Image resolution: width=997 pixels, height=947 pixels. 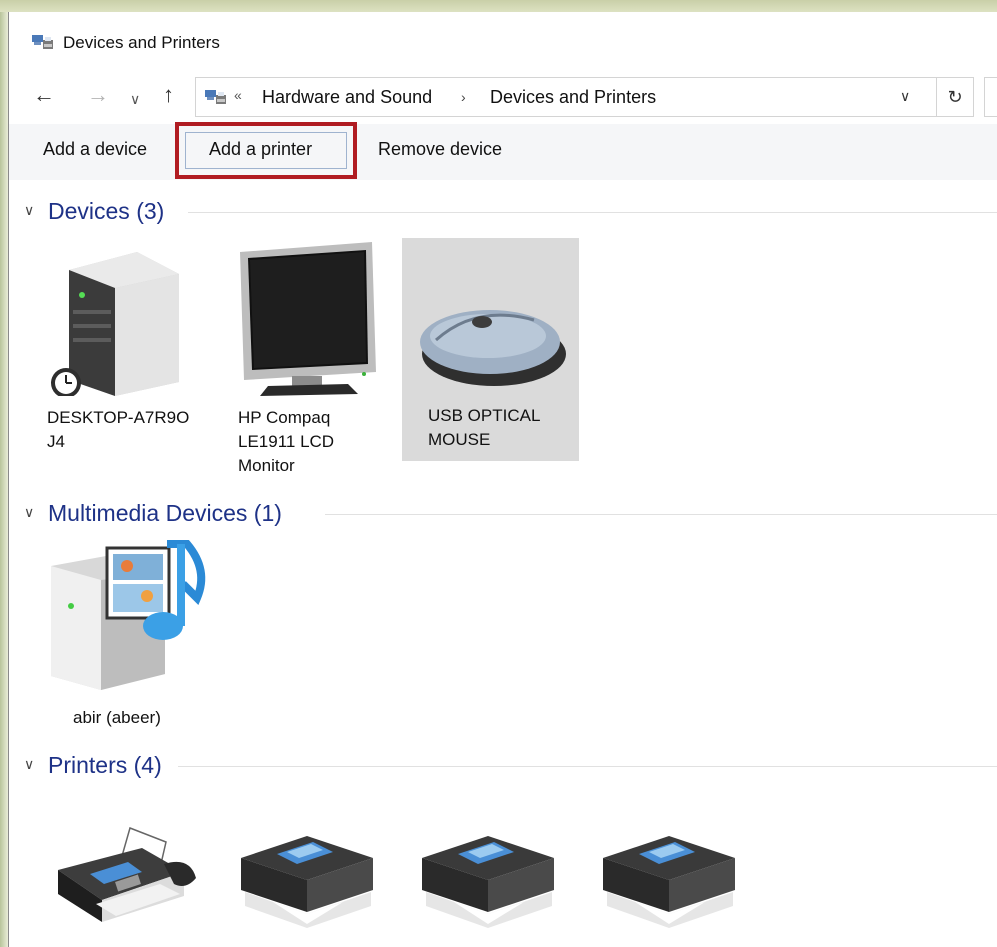 I want to click on remove-device-button: Remove device, so click(x=440, y=149).